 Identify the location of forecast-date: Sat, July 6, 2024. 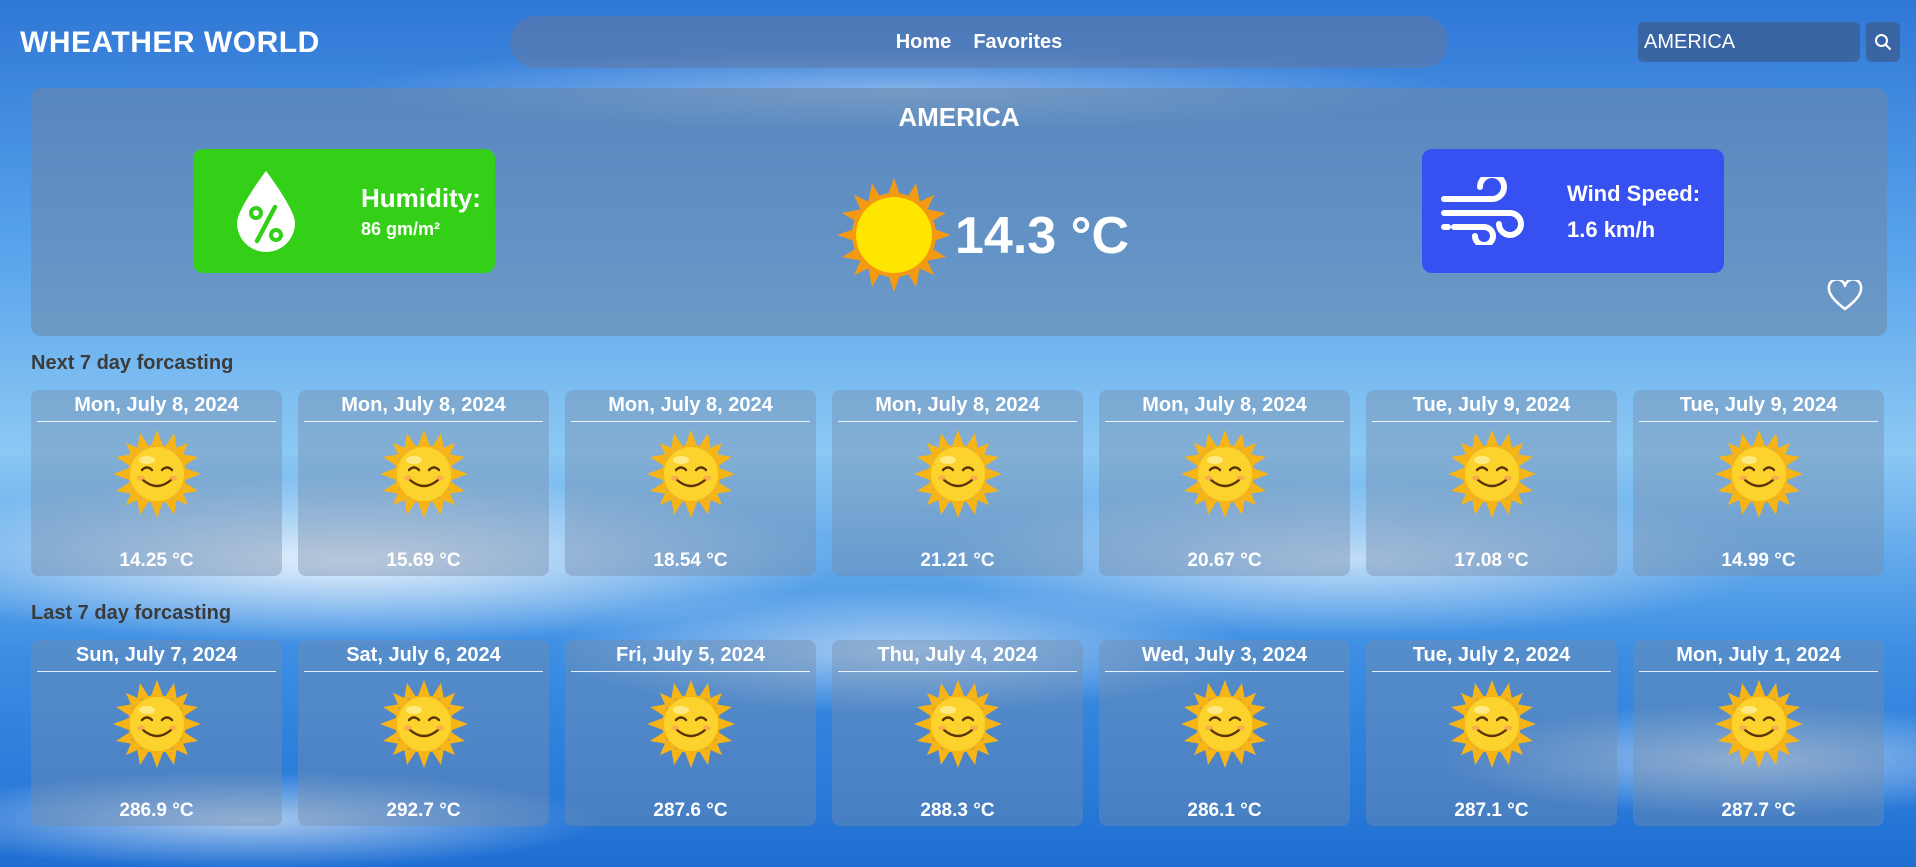
(423, 658).